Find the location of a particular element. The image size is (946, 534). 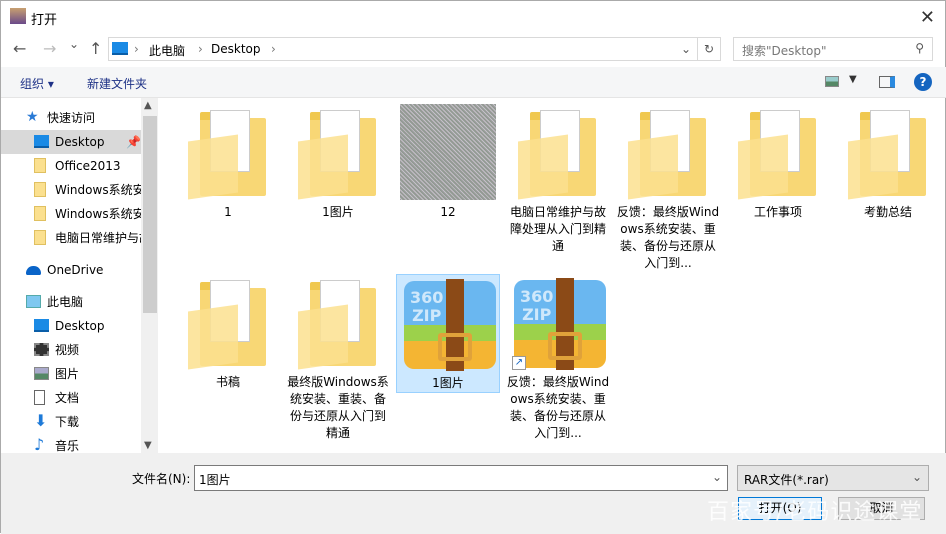

preview-pane-icon is located at coordinates (887, 82).